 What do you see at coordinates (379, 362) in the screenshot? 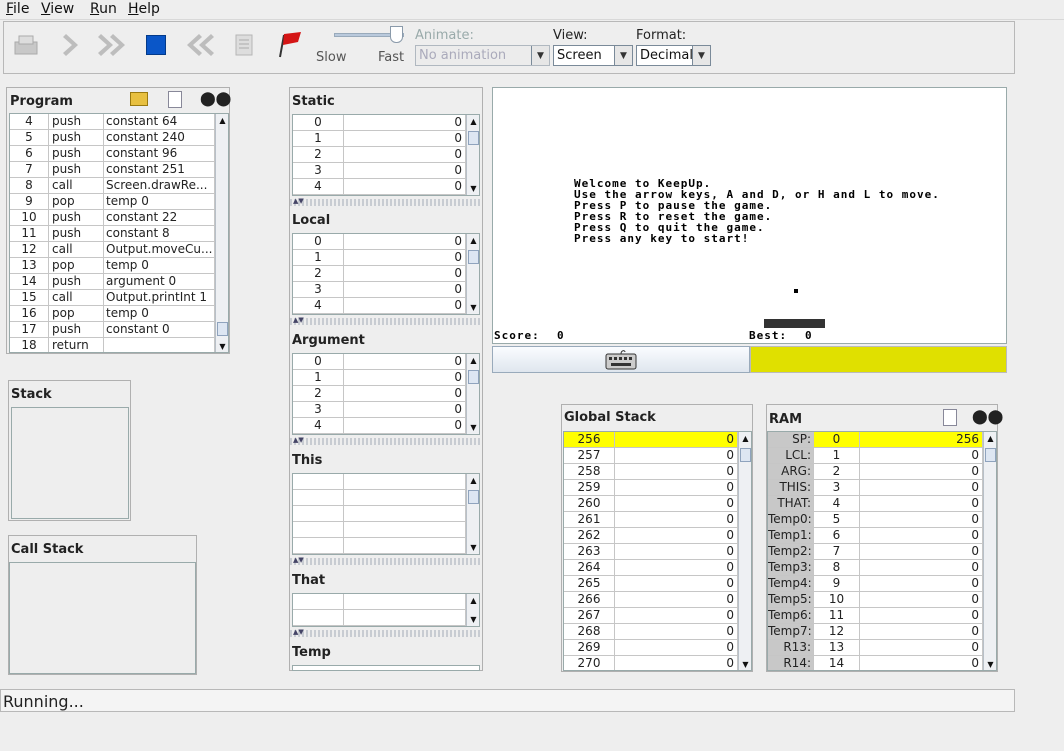
I see `argument-row: 00` at bounding box center [379, 362].